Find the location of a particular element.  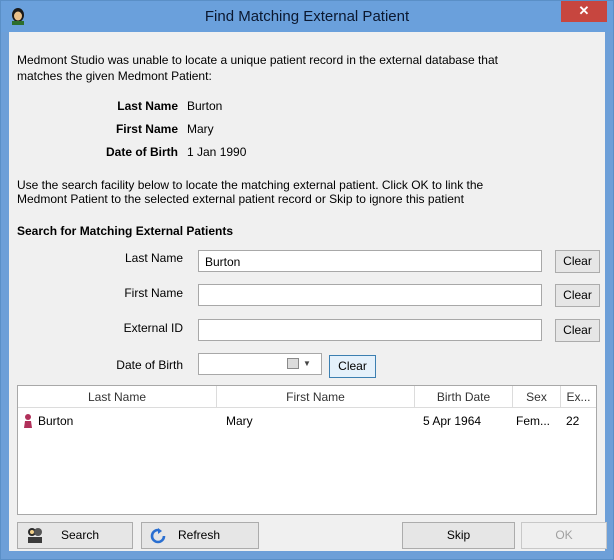

clear-dob-button: Clear is located at coordinates (352, 366).